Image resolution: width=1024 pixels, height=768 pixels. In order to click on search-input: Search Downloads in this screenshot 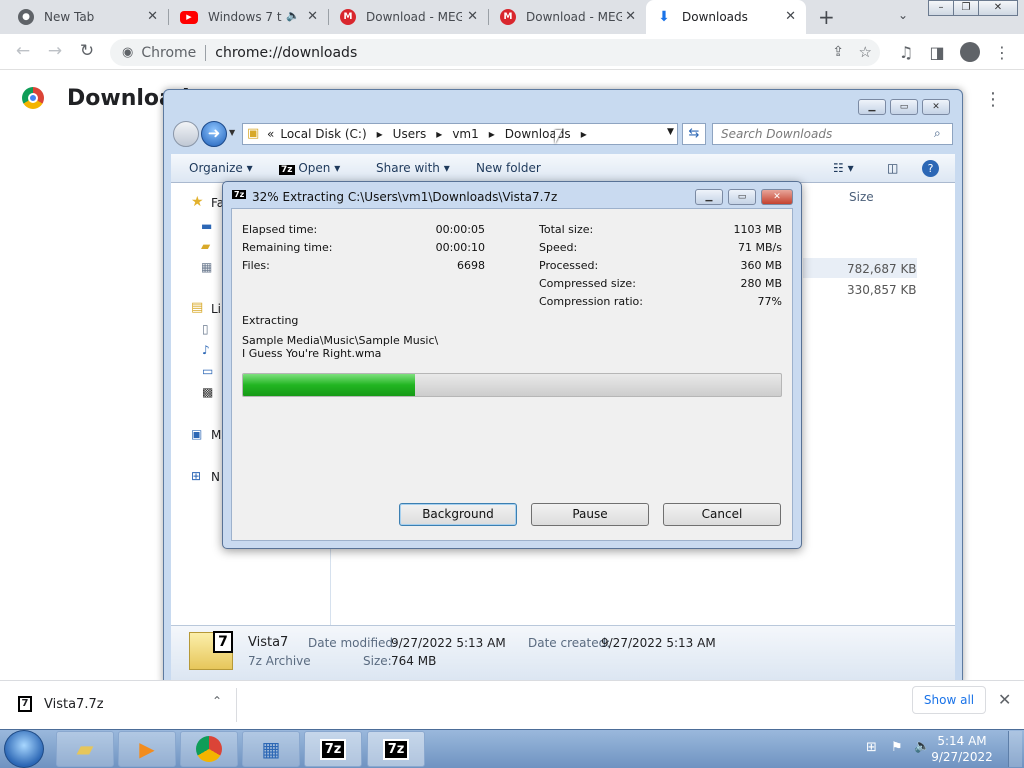, I will do `click(832, 134)`.